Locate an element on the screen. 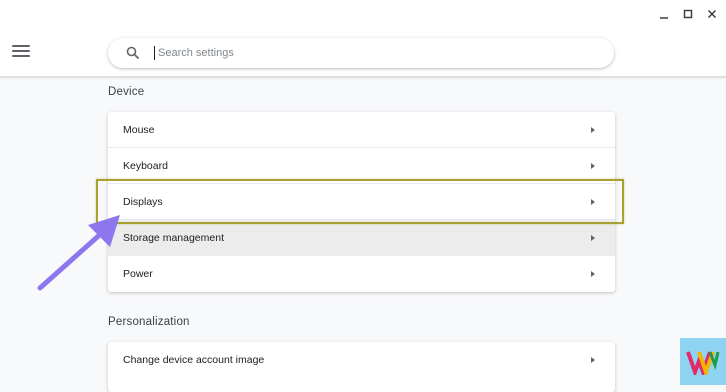  highlight-box is located at coordinates (360, 201).